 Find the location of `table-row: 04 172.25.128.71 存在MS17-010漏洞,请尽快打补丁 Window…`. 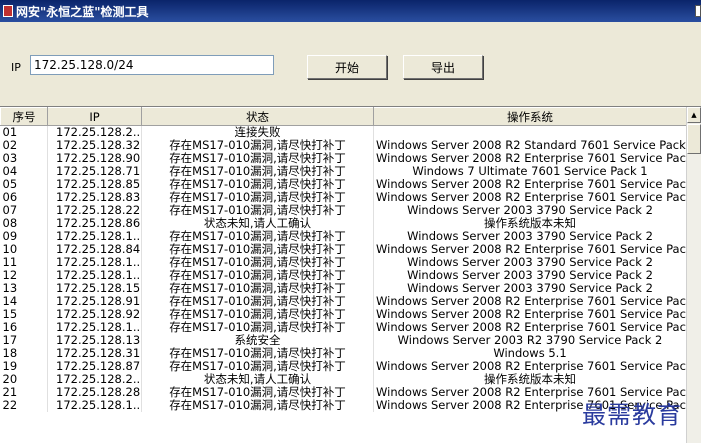

table-row: 04 172.25.128.71 存在MS17-010漏洞,请尽快打补丁 Window… is located at coordinates (343, 171).